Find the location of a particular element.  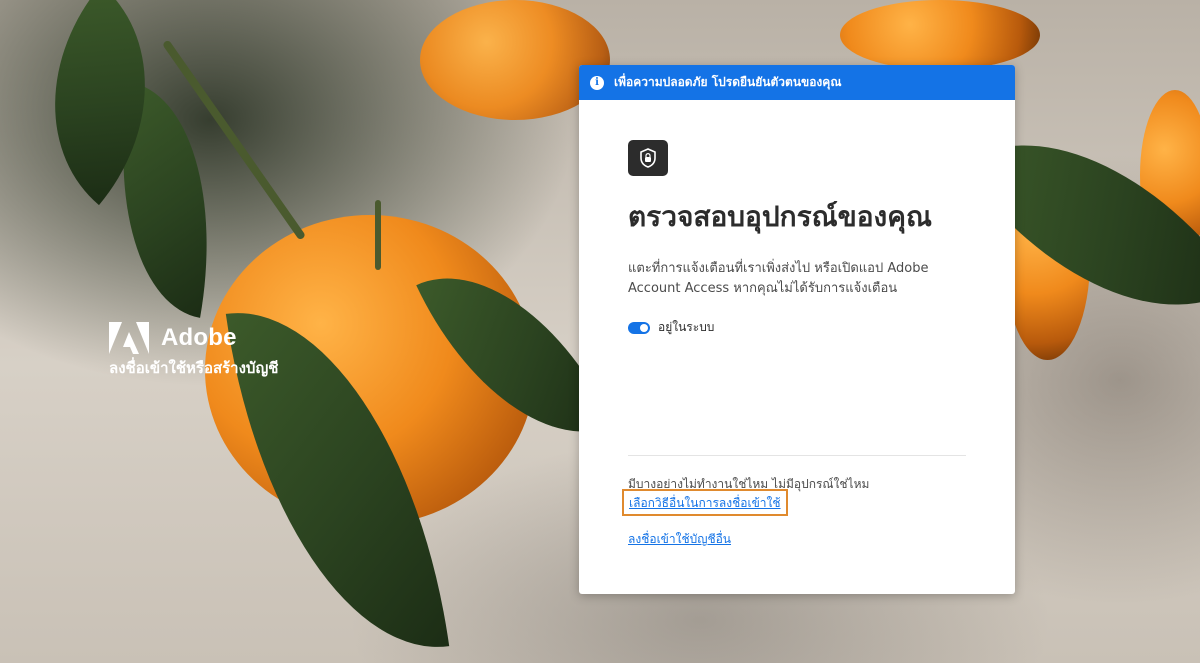

info-icon: i is located at coordinates (597, 82).